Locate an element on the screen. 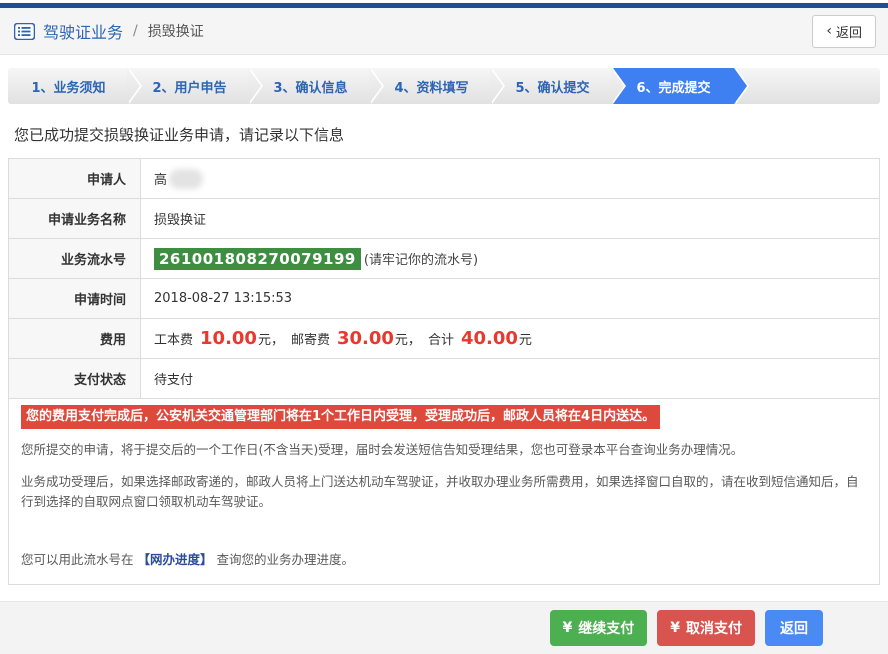 The width and height of the screenshot is (888, 654). table-row-payment-status: 支付状态 待支付 is located at coordinates (444, 379).